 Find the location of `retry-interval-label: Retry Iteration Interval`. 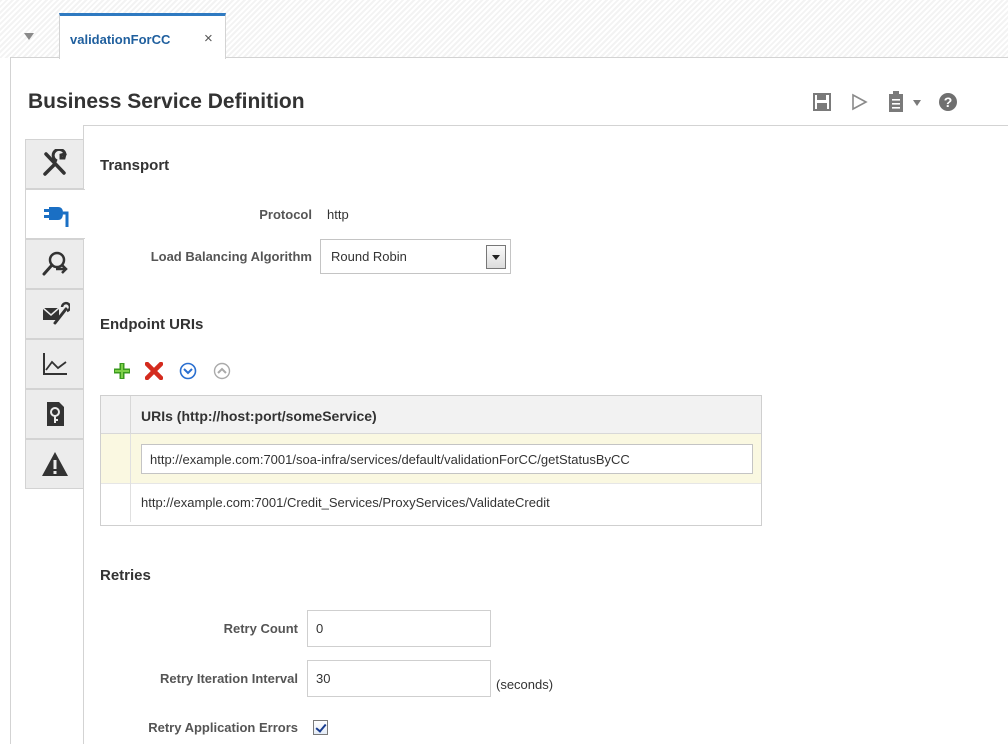

retry-interval-label: Retry Iteration Interval is located at coordinates (229, 678).